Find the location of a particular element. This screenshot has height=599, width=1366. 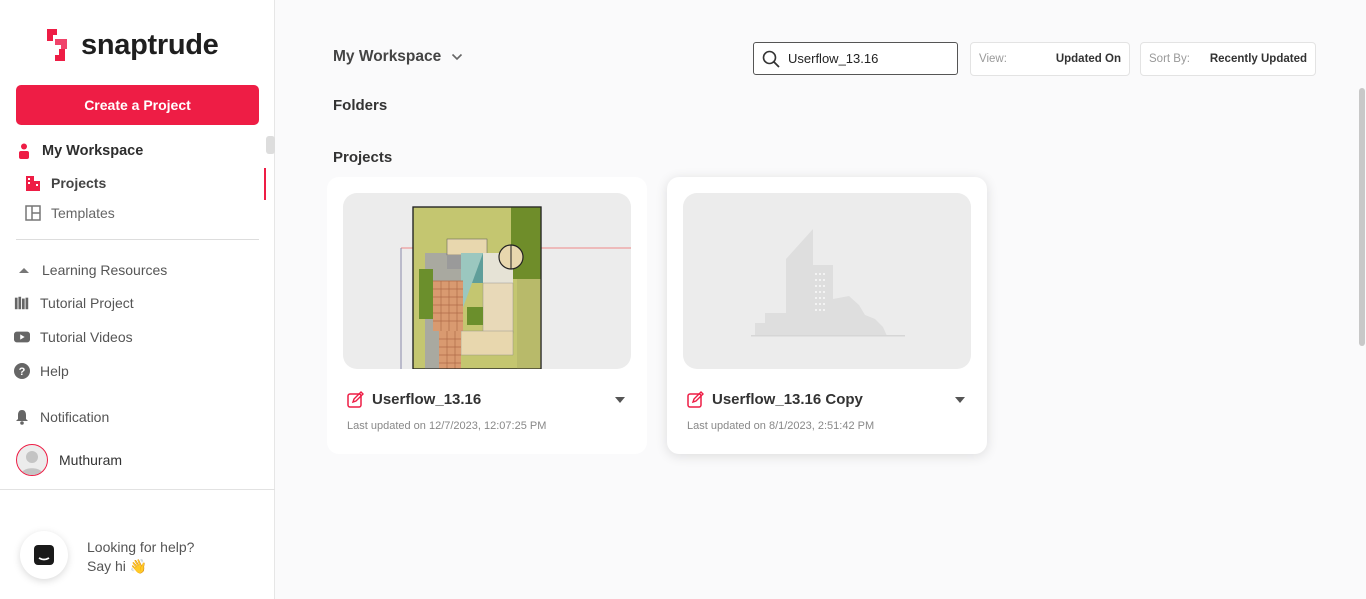

chat-launcher-button is located at coordinates (44, 555).